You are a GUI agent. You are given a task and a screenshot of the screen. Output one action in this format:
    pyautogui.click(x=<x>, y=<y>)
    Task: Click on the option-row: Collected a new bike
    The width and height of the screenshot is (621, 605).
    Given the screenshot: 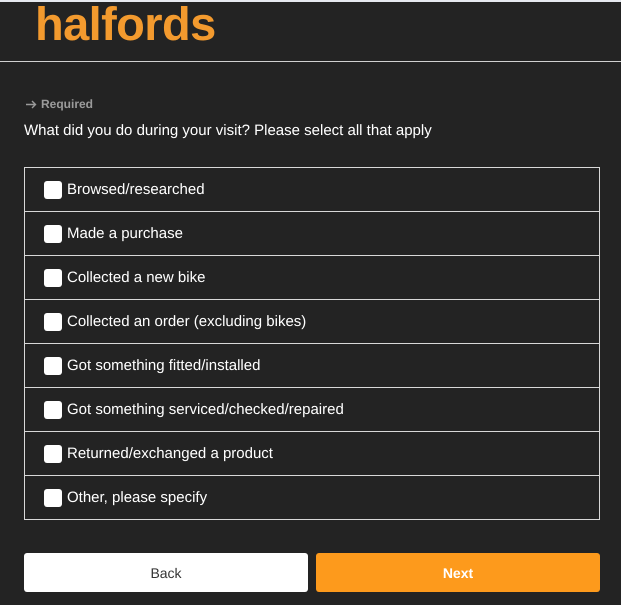 What is the action you would take?
    pyautogui.click(x=312, y=277)
    